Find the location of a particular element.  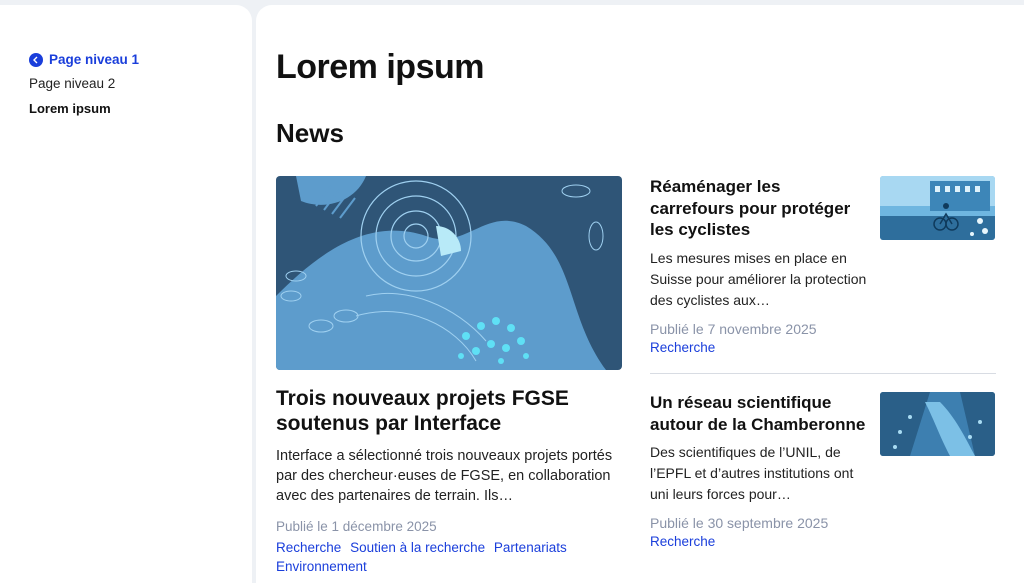

section-title: News is located at coordinates (310, 133).